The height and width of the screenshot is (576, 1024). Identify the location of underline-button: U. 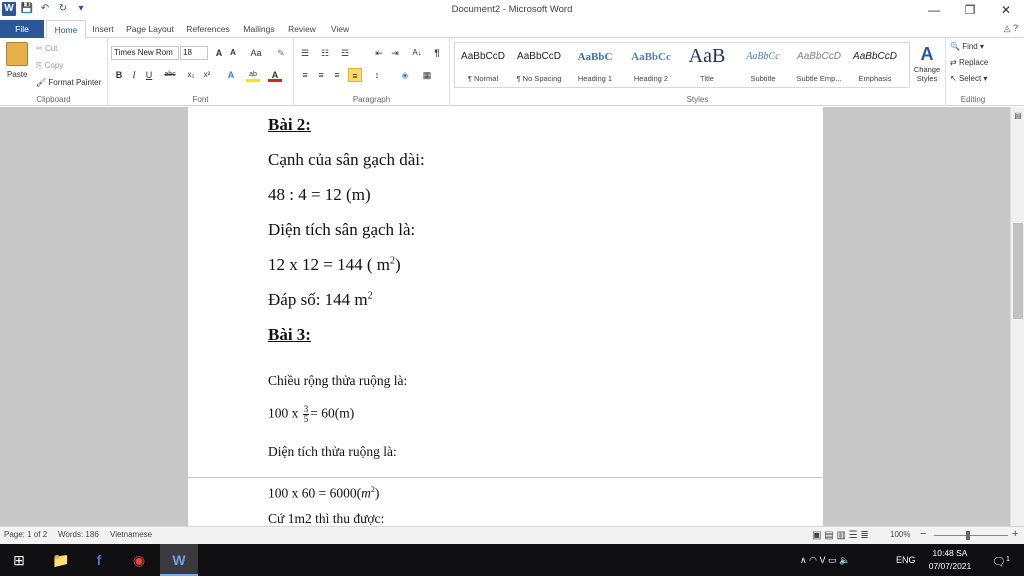
(149, 75).